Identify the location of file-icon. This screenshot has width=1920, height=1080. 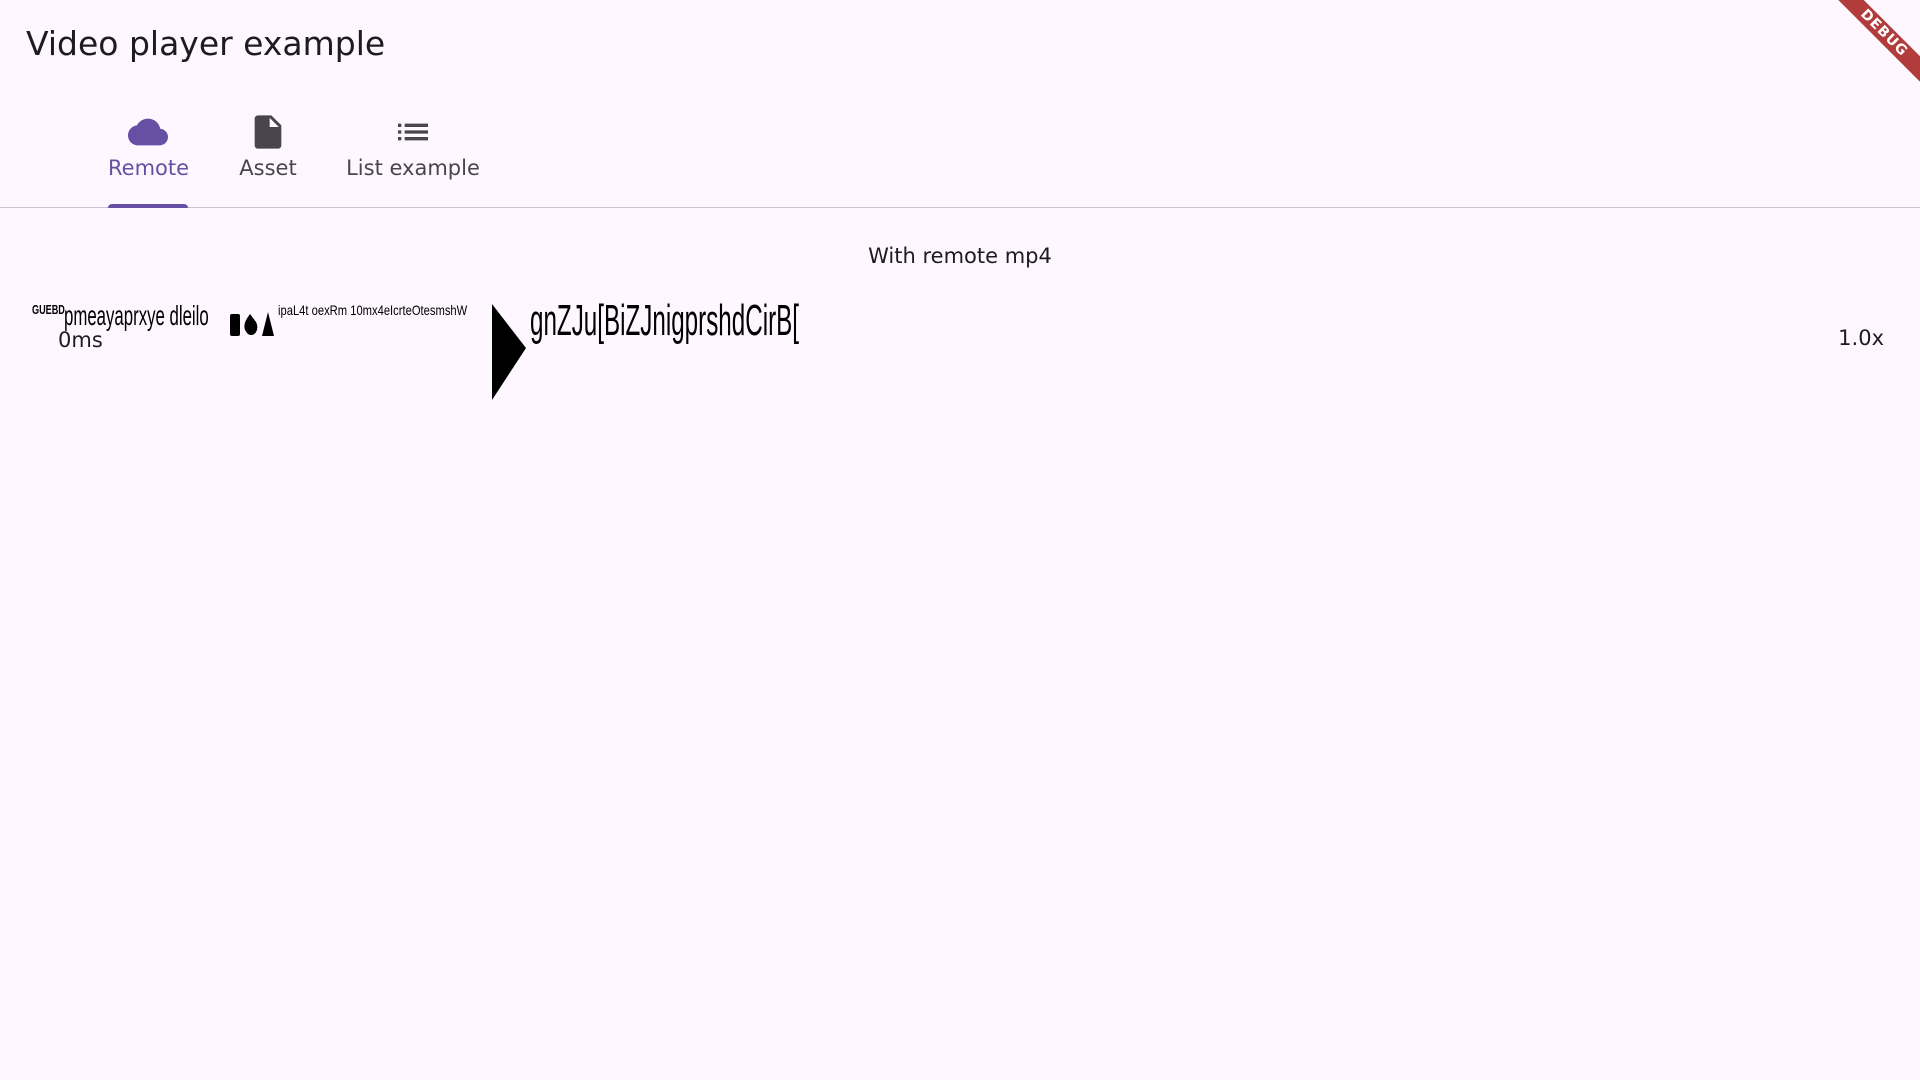
(268, 132).